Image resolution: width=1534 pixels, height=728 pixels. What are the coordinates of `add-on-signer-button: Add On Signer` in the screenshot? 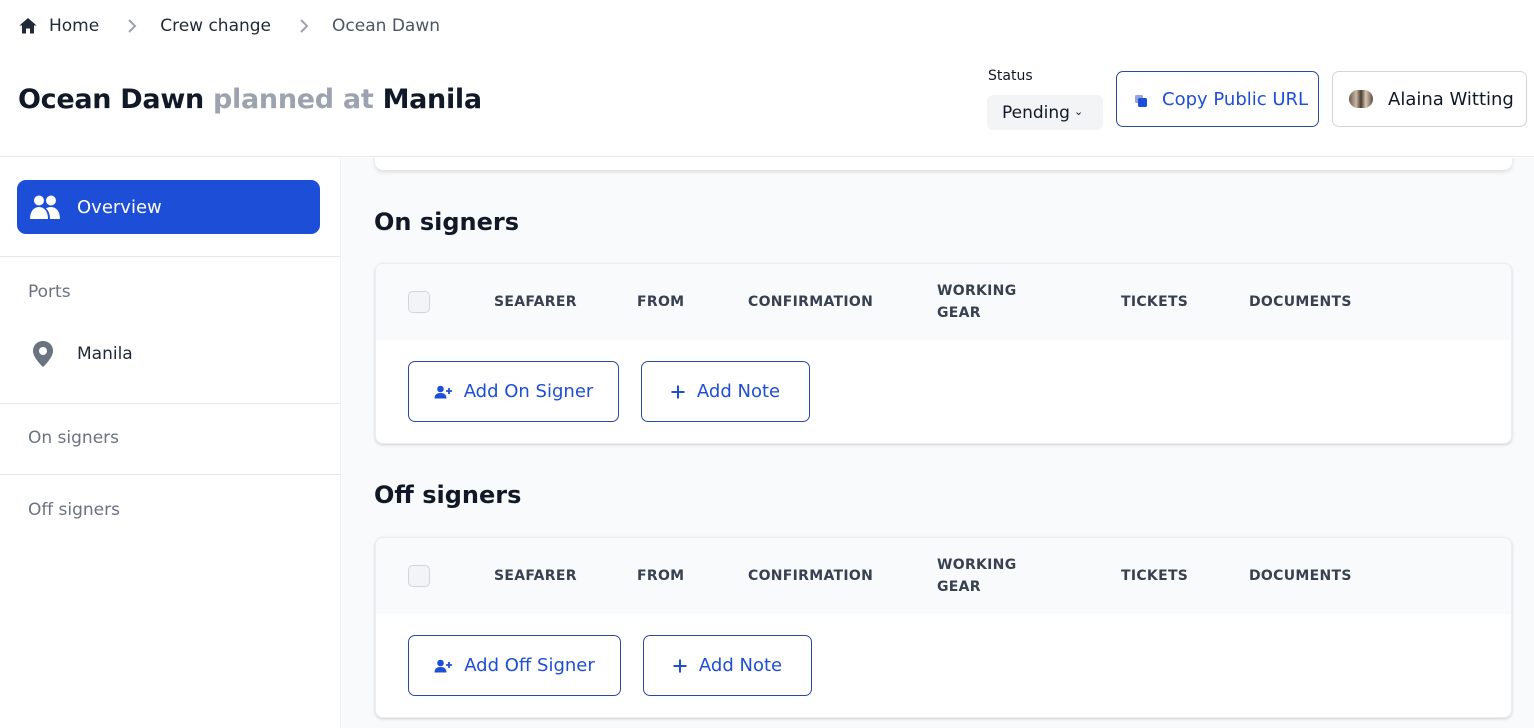 It's located at (513, 391).